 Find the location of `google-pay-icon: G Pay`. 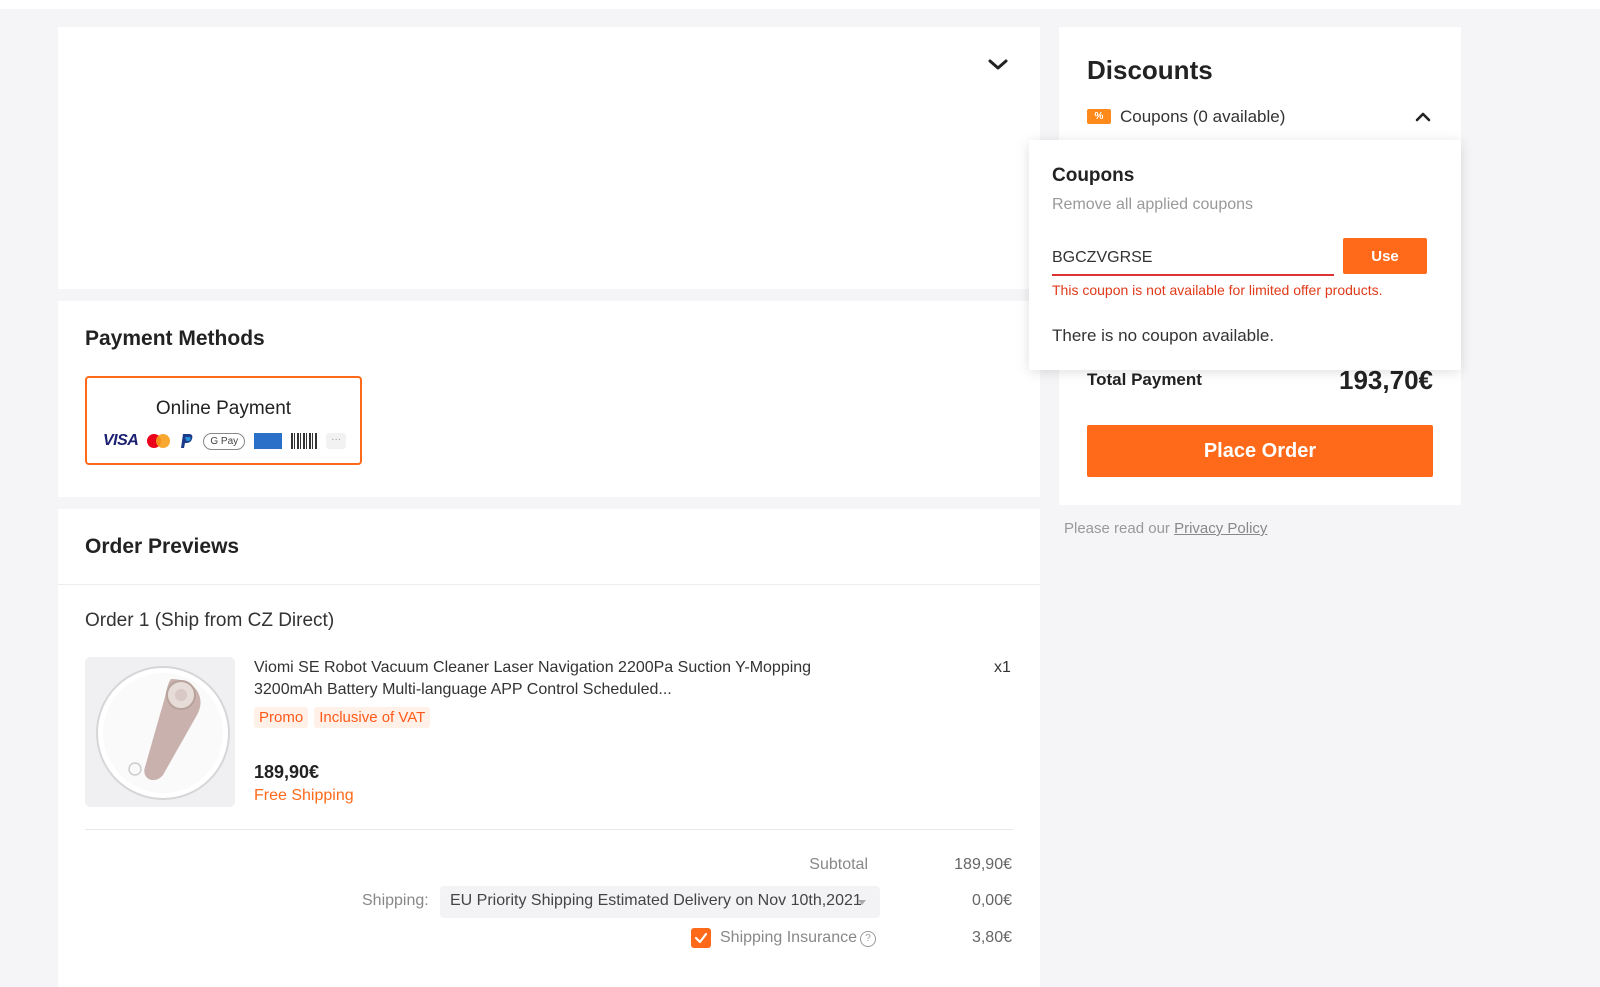

google-pay-icon: G Pay is located at coordinates (224, 441).